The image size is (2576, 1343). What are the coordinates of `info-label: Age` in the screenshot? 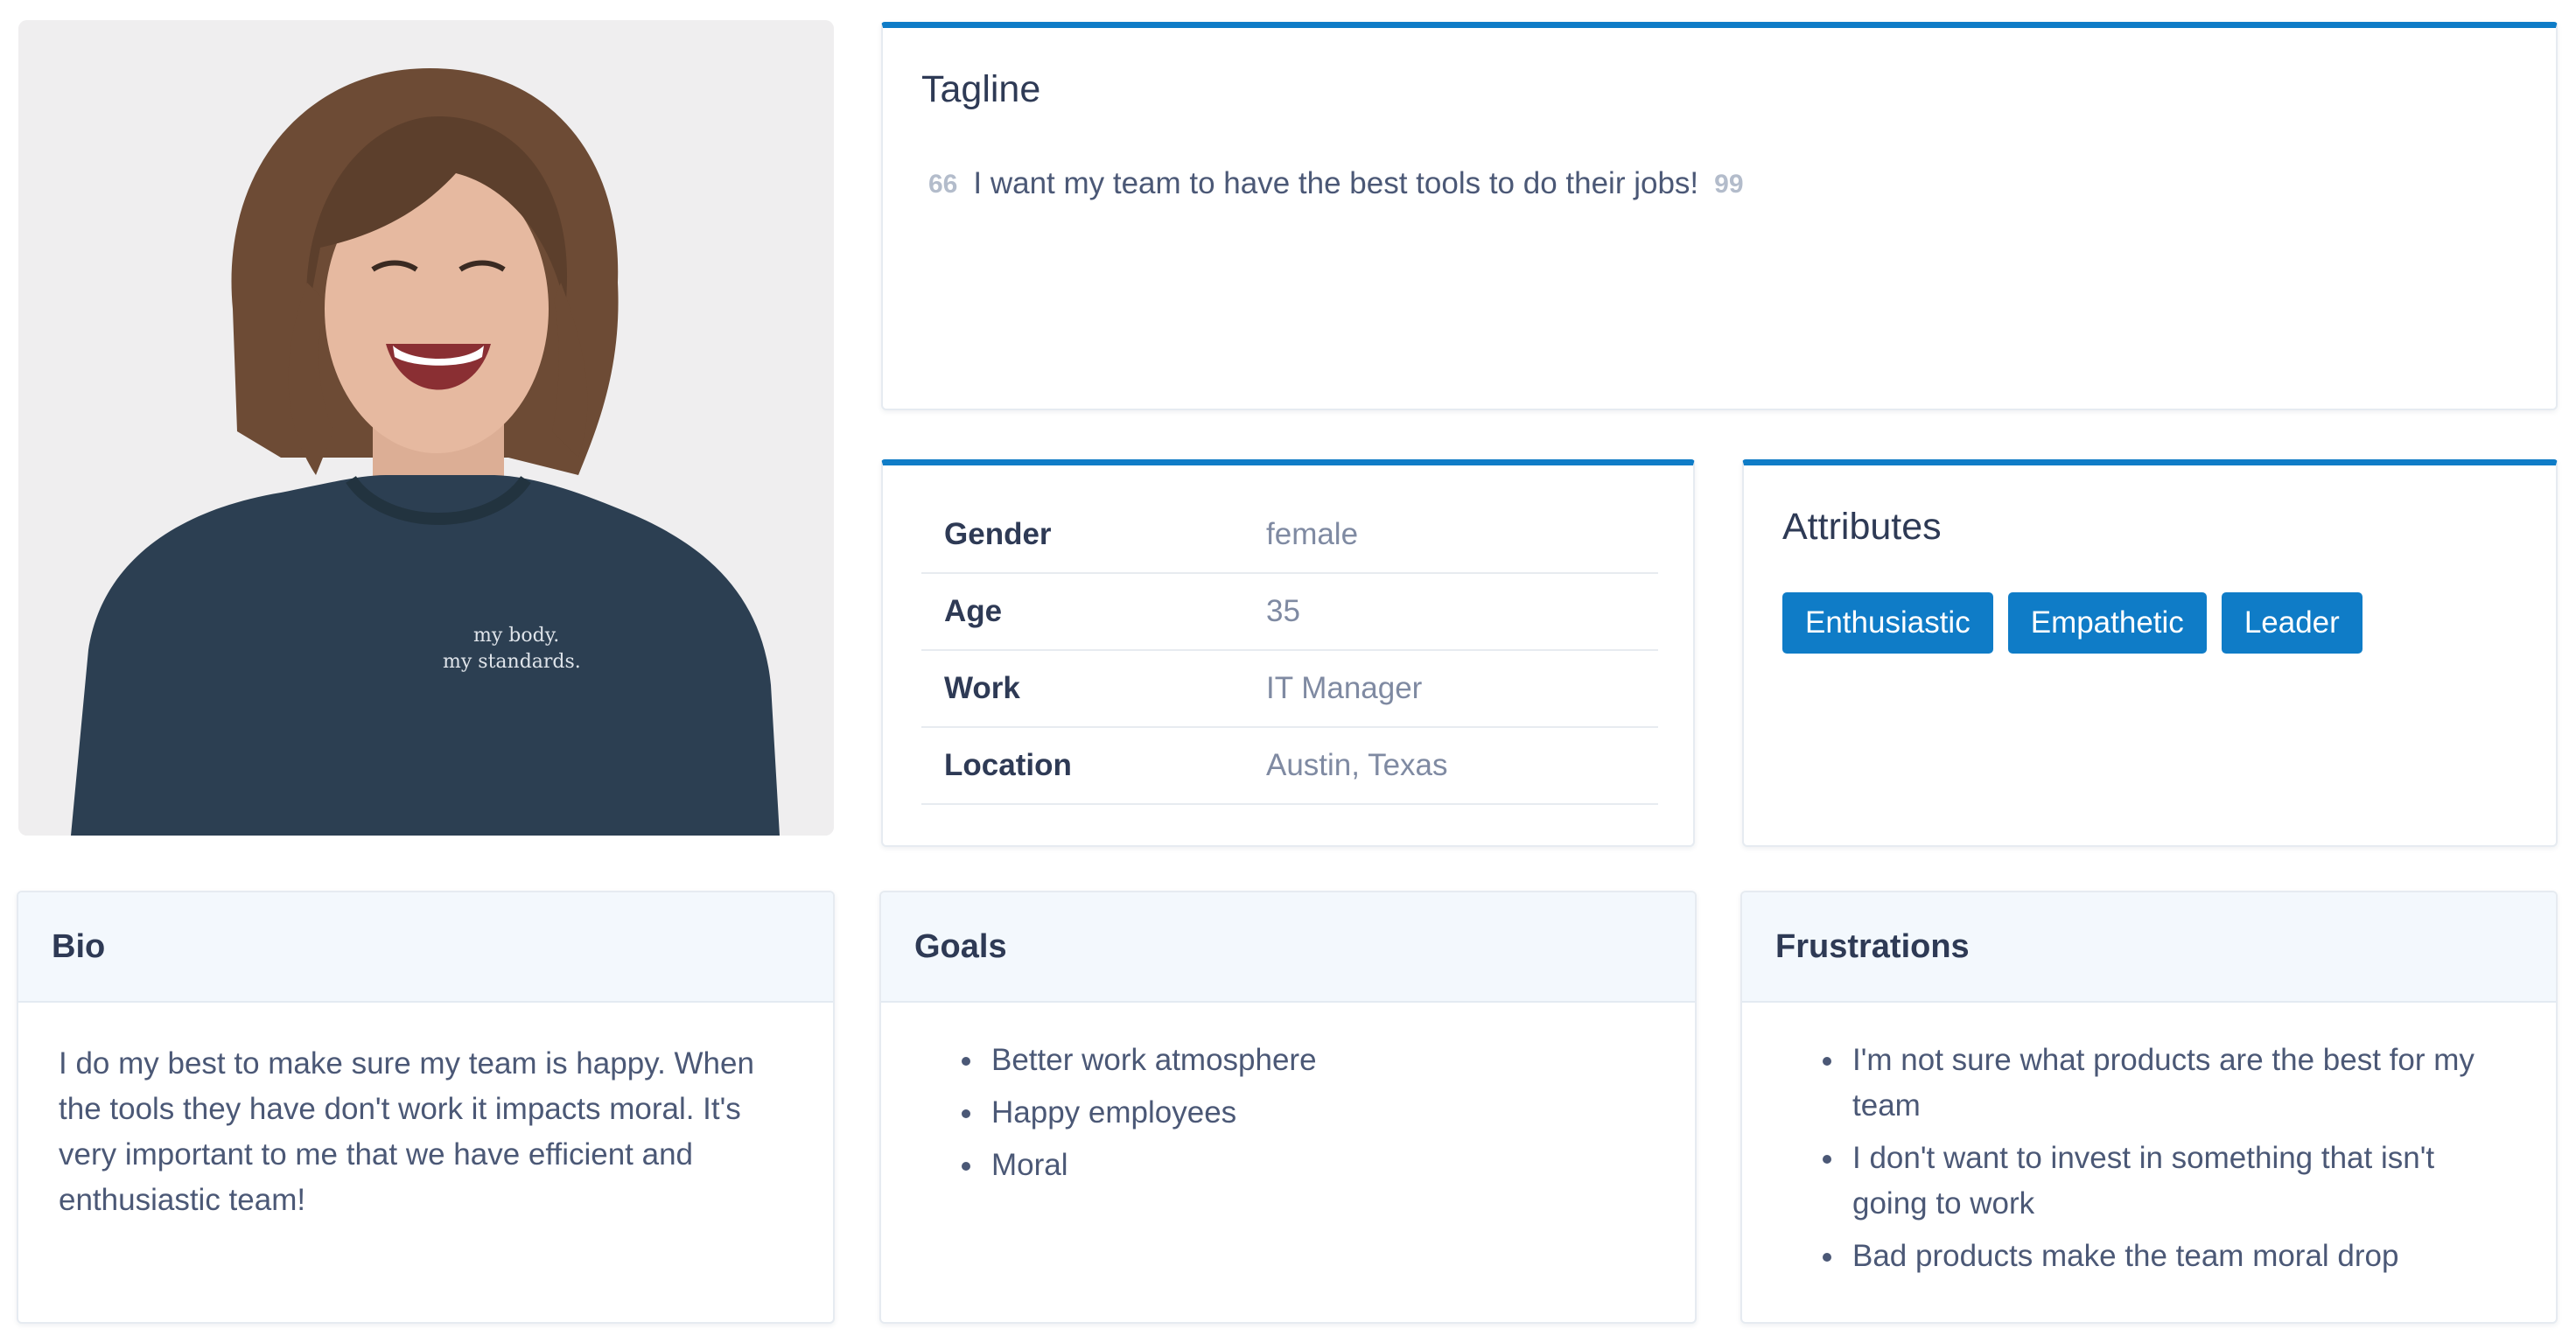 It's located at (973, 611).